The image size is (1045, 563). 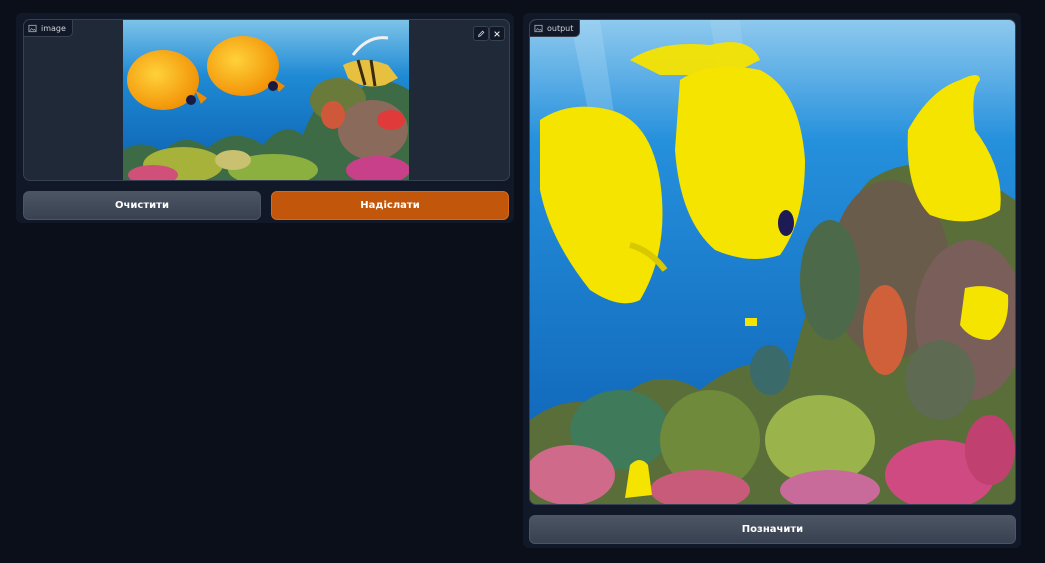 I want to click on close-button, so click(x=497, y=33).